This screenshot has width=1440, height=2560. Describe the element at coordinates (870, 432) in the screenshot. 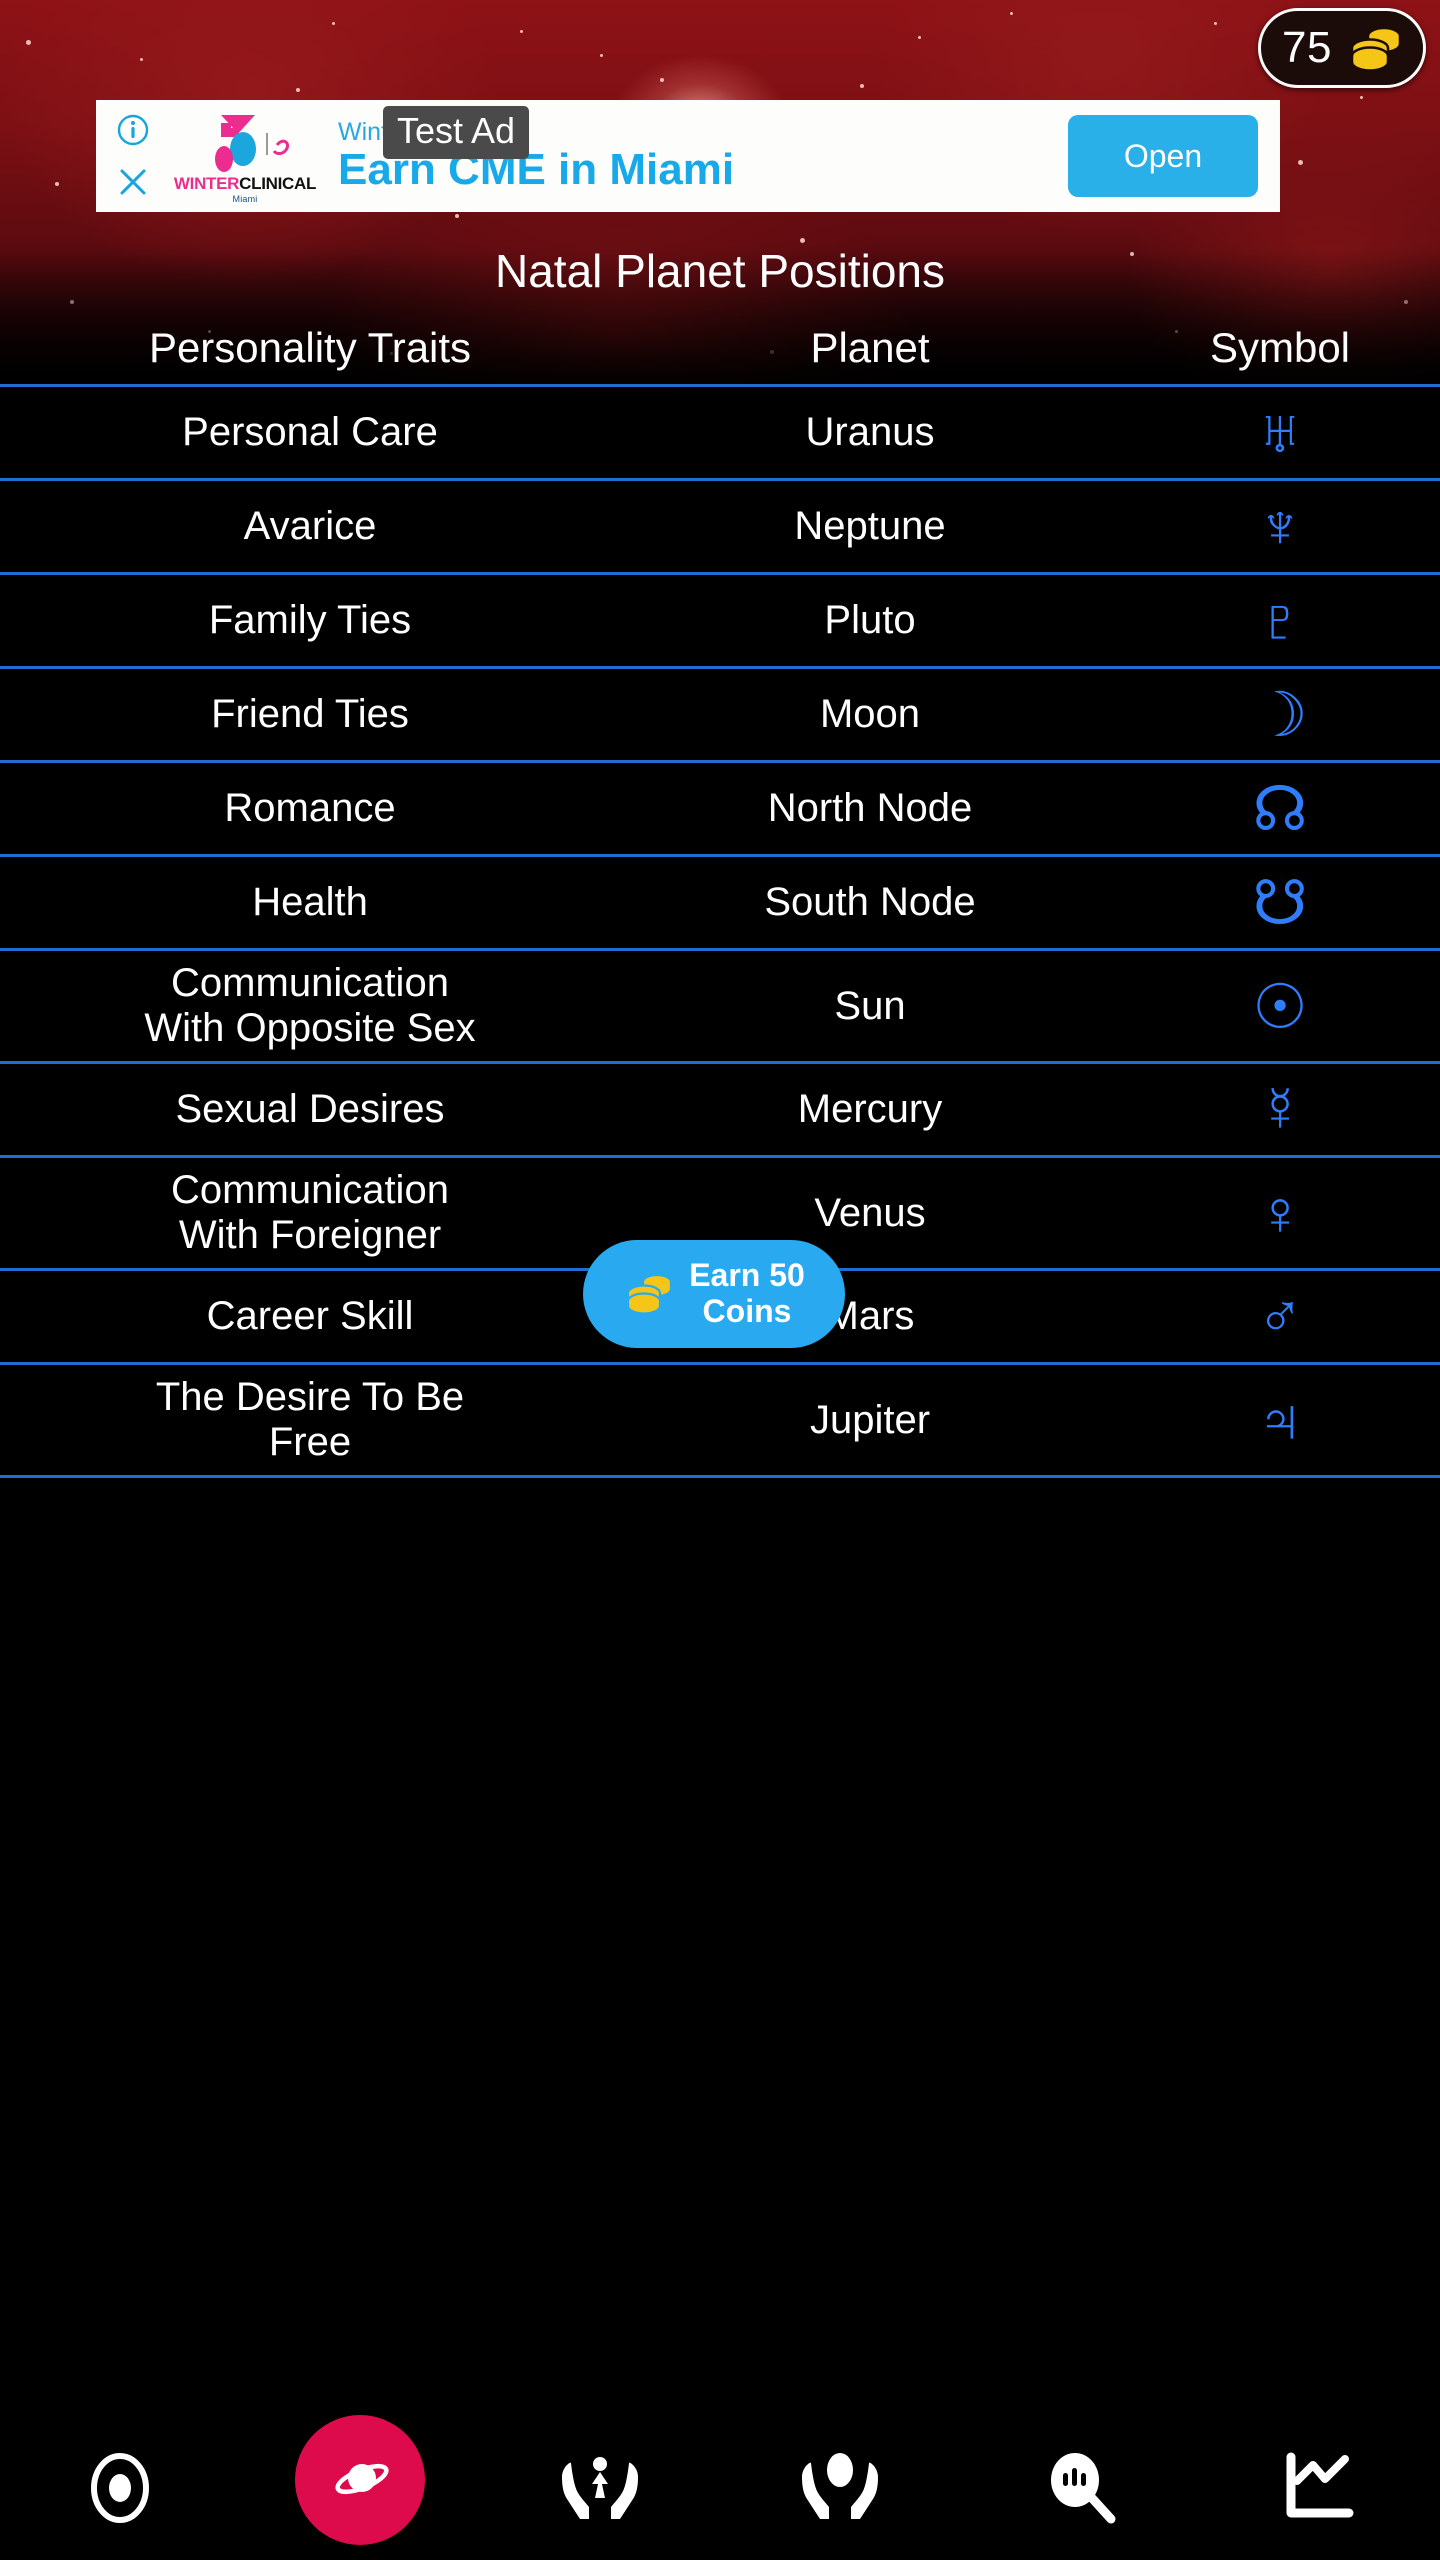

I see `cell-planet: Uranus` at that location.